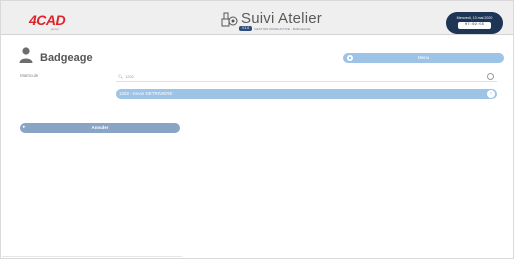 The height and width of the screenshot is (260, 515). Describe the element at coordinates (229, 19) in the screenshot. I see `workshop-icon` at that location.